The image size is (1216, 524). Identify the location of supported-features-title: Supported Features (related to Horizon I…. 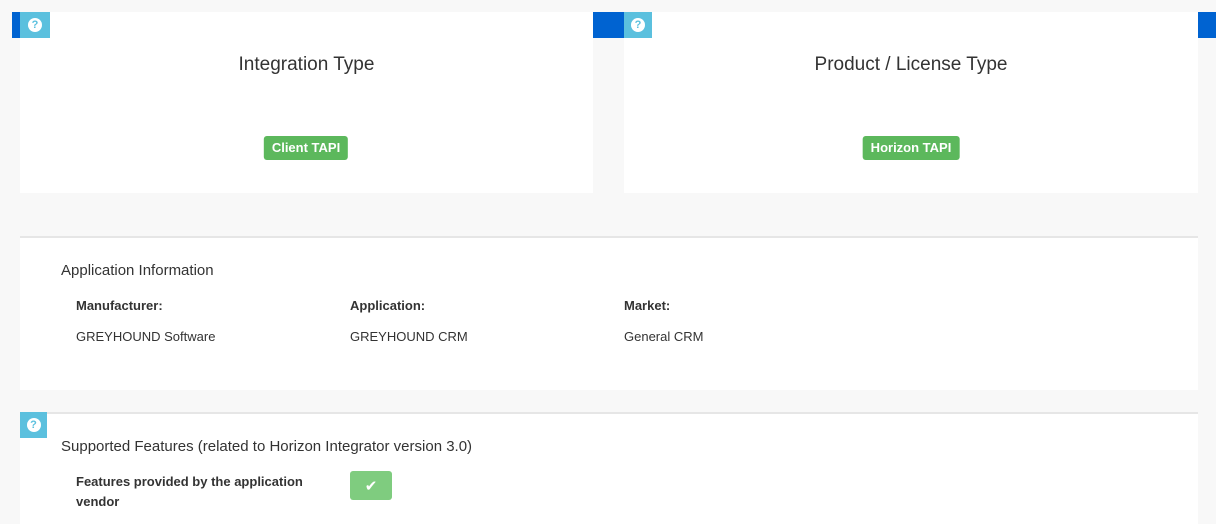
(267, 446).